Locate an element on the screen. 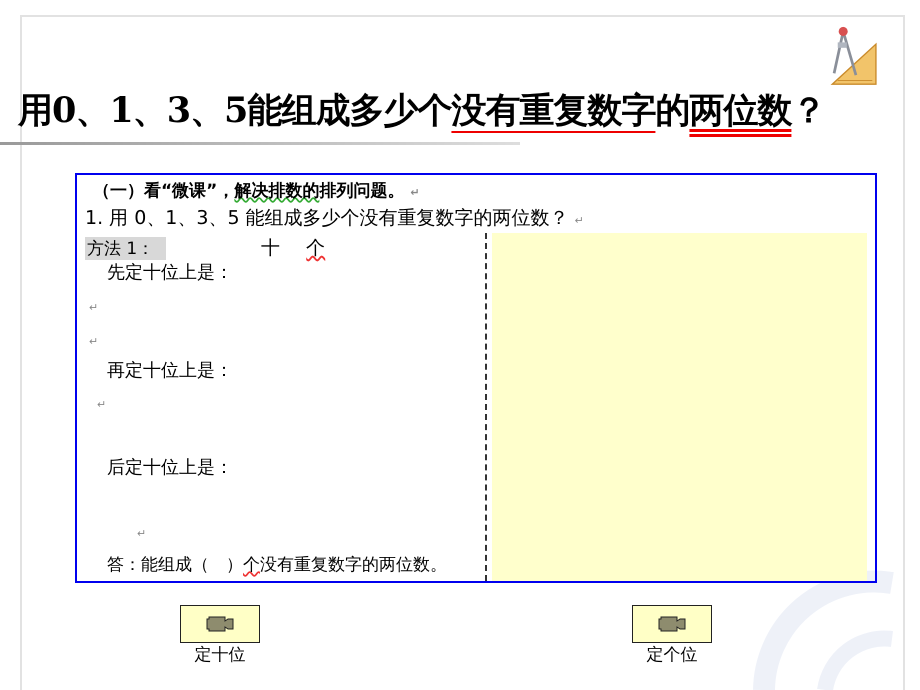  button-caption: 定十位 is located at coordinates (220, 655).